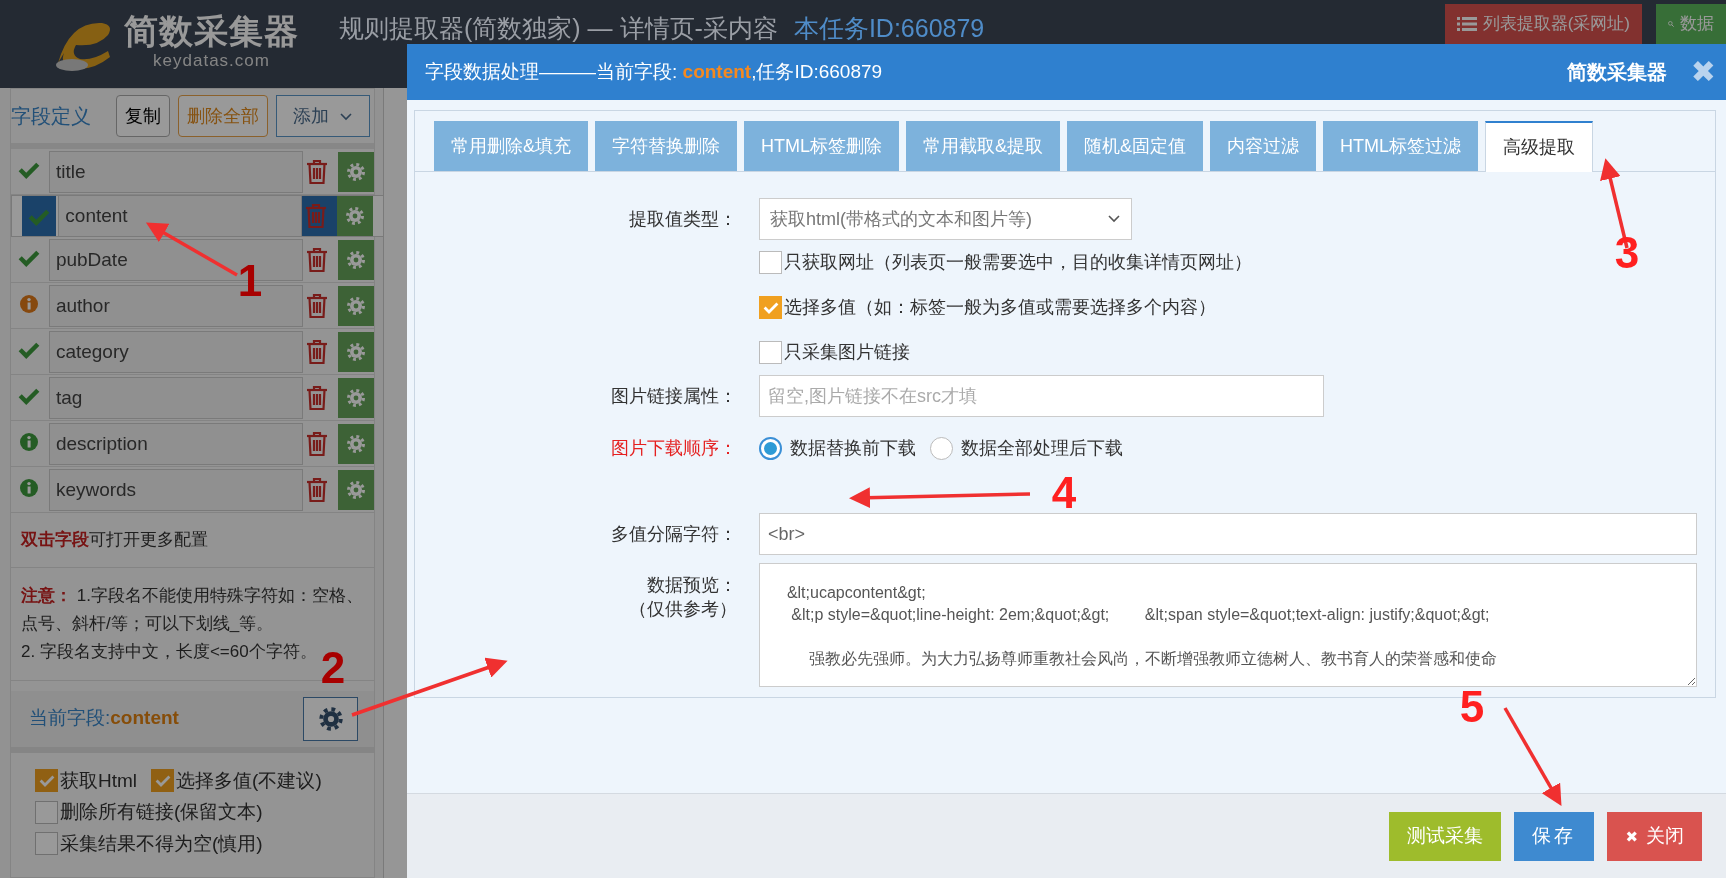 This screenshot has width=1726, height=878. I want to click on page-title: 规则提取器(简数独家) — 详情页-采内容, so click(558, 29).